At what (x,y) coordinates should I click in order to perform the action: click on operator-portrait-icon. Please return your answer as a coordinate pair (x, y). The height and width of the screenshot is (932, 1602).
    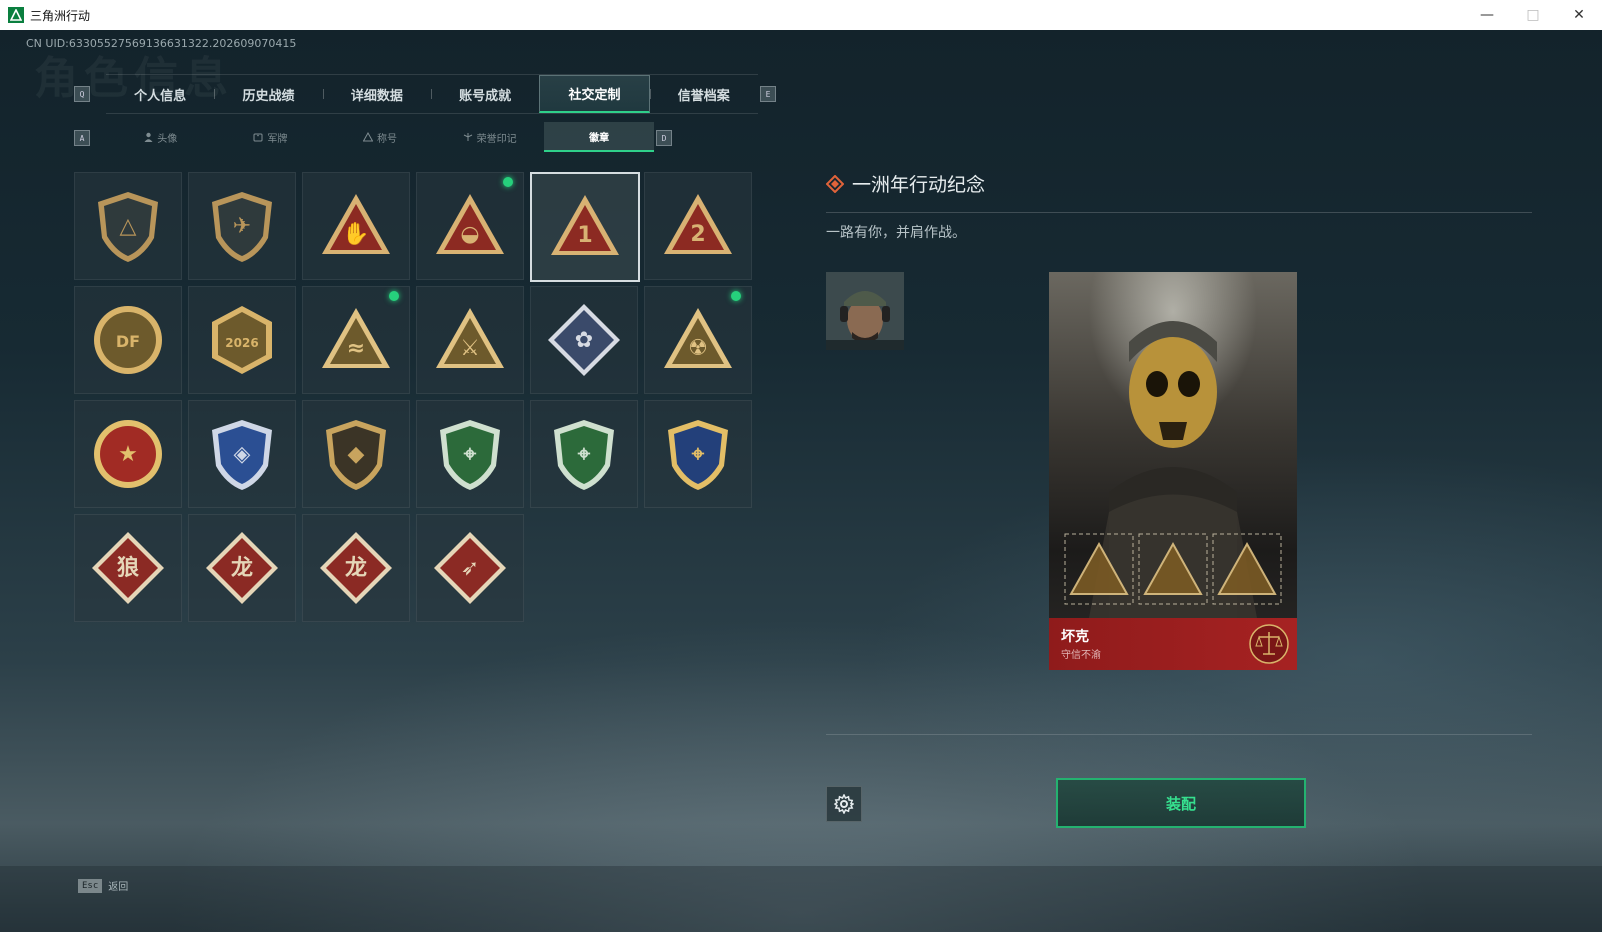
    Looking at the image, I should click on (865, 311).